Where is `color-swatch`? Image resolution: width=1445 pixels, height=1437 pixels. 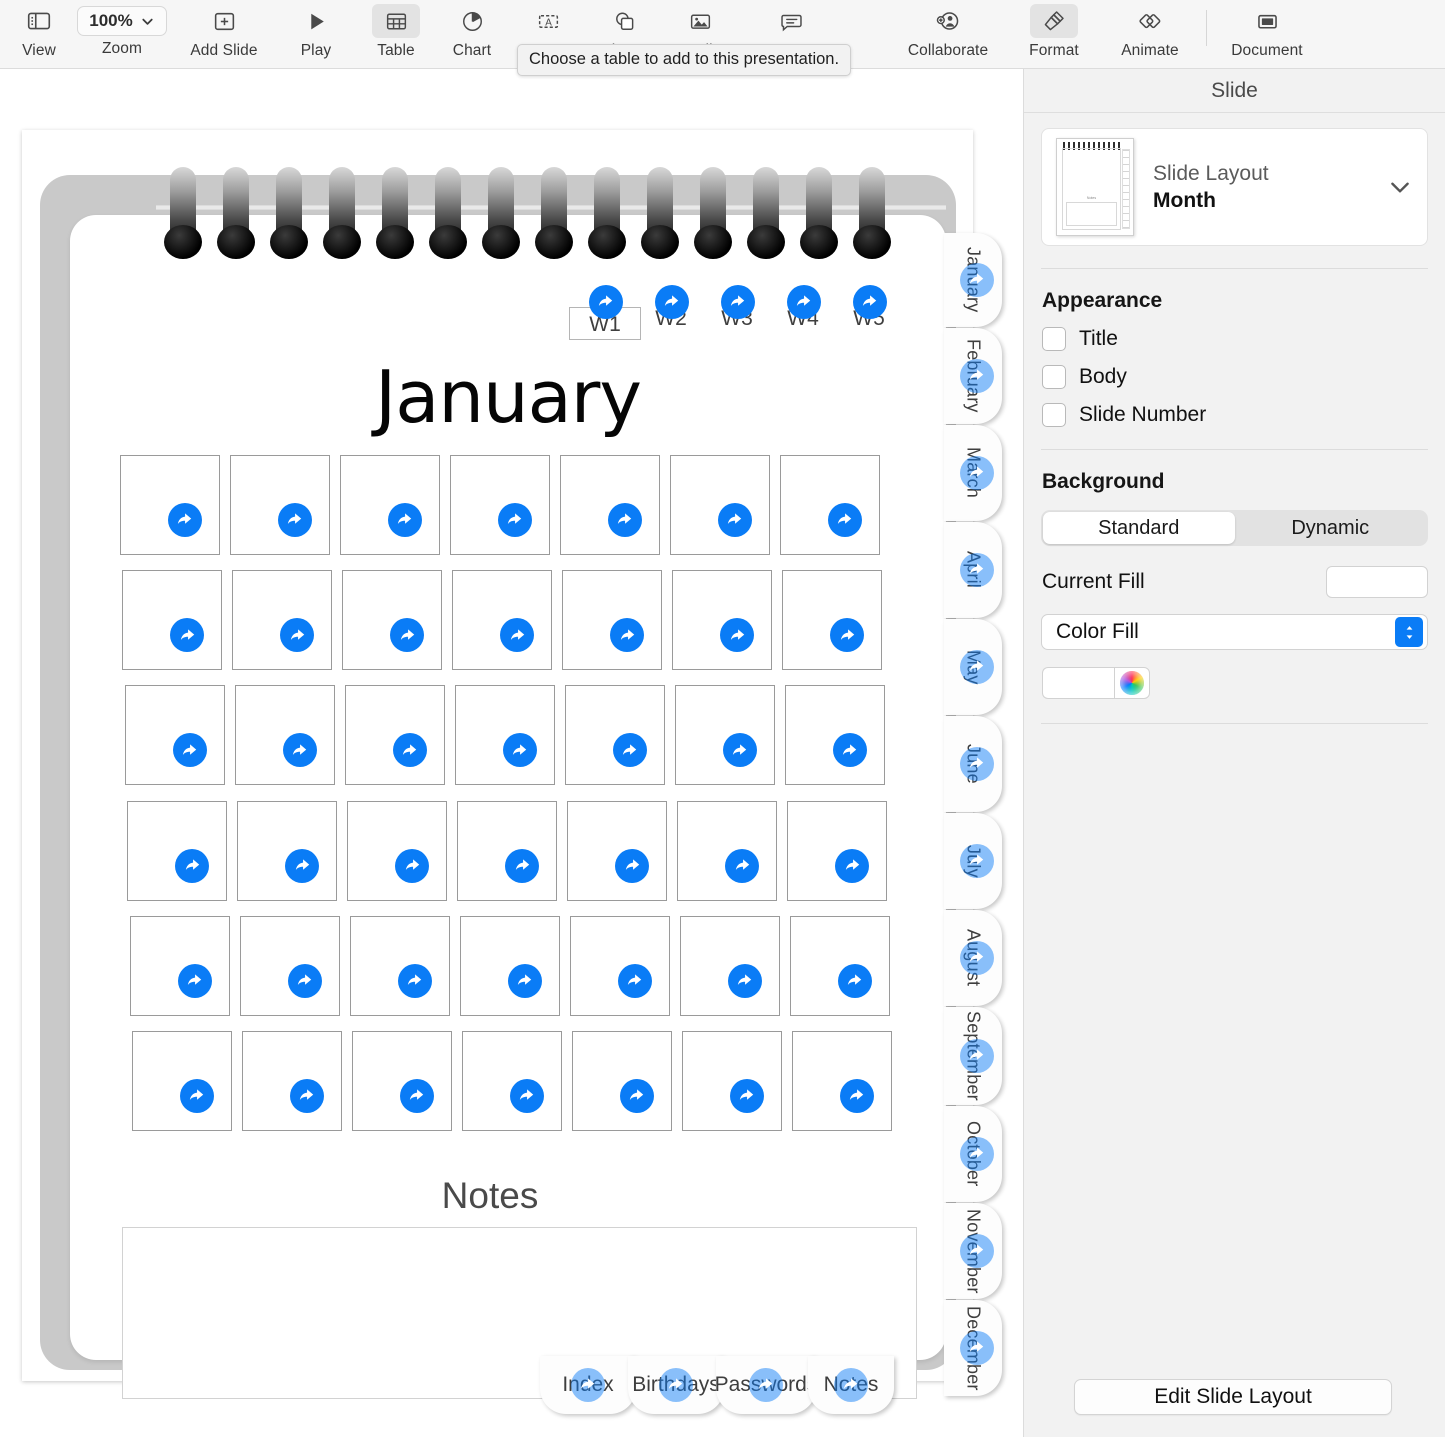
color-swatch is located at coordinates (1078, 683).